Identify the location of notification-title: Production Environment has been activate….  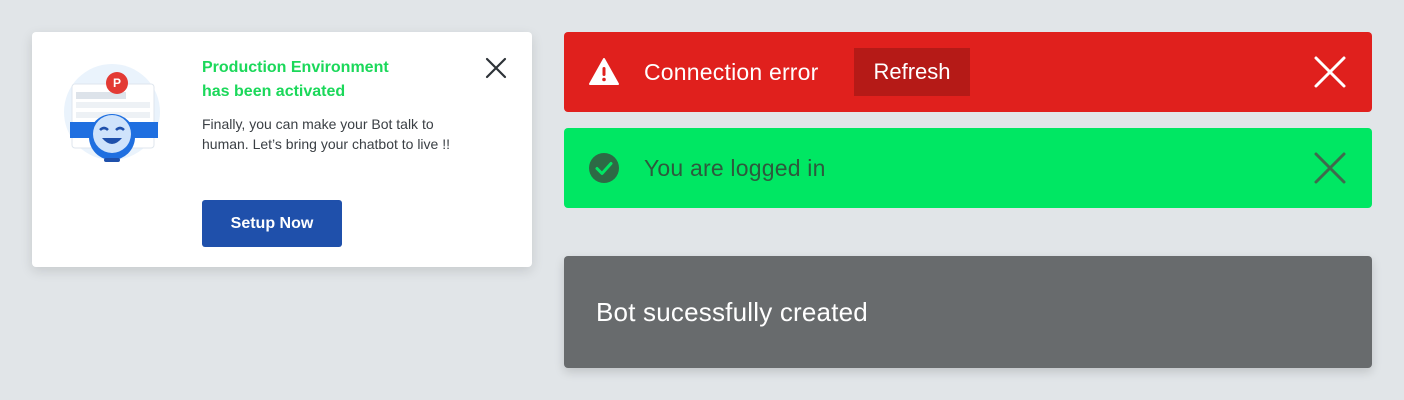
(327, 80).